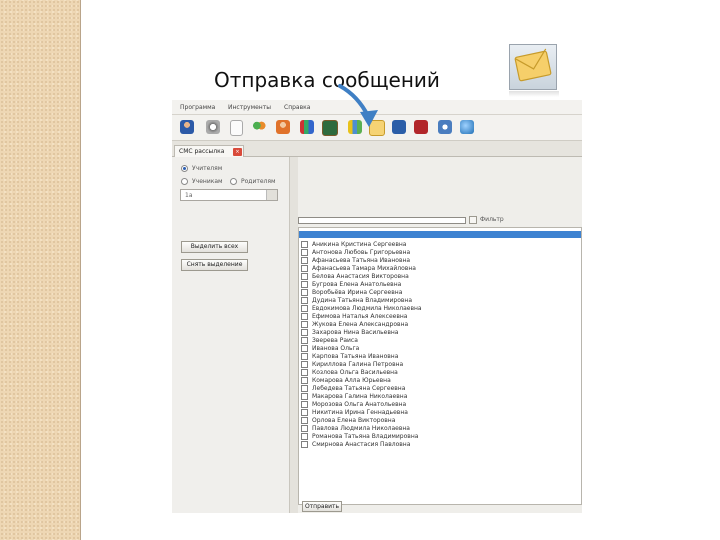 Image resolution: width=720 pixels, height=540 pixels. I want to click on list-item: Захарова Нина Васильевна, so click(436, 333).